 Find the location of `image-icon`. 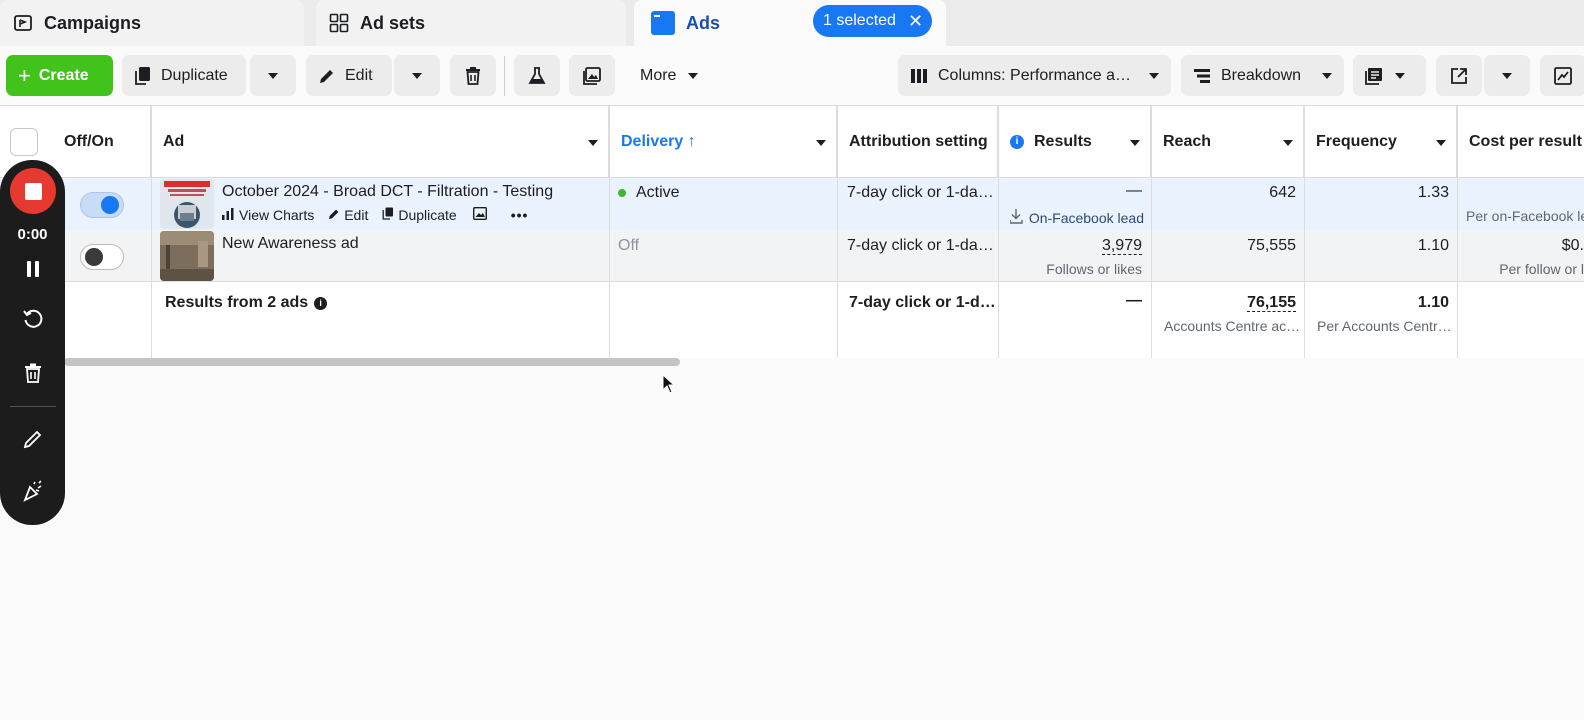

image-icon is located at coordinates (479, 215).